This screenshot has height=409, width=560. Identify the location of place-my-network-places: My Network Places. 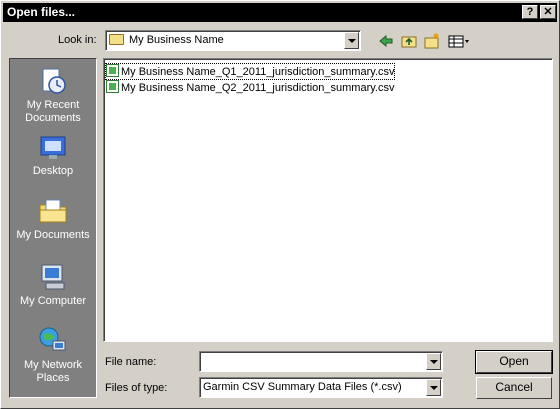
(53, 355).